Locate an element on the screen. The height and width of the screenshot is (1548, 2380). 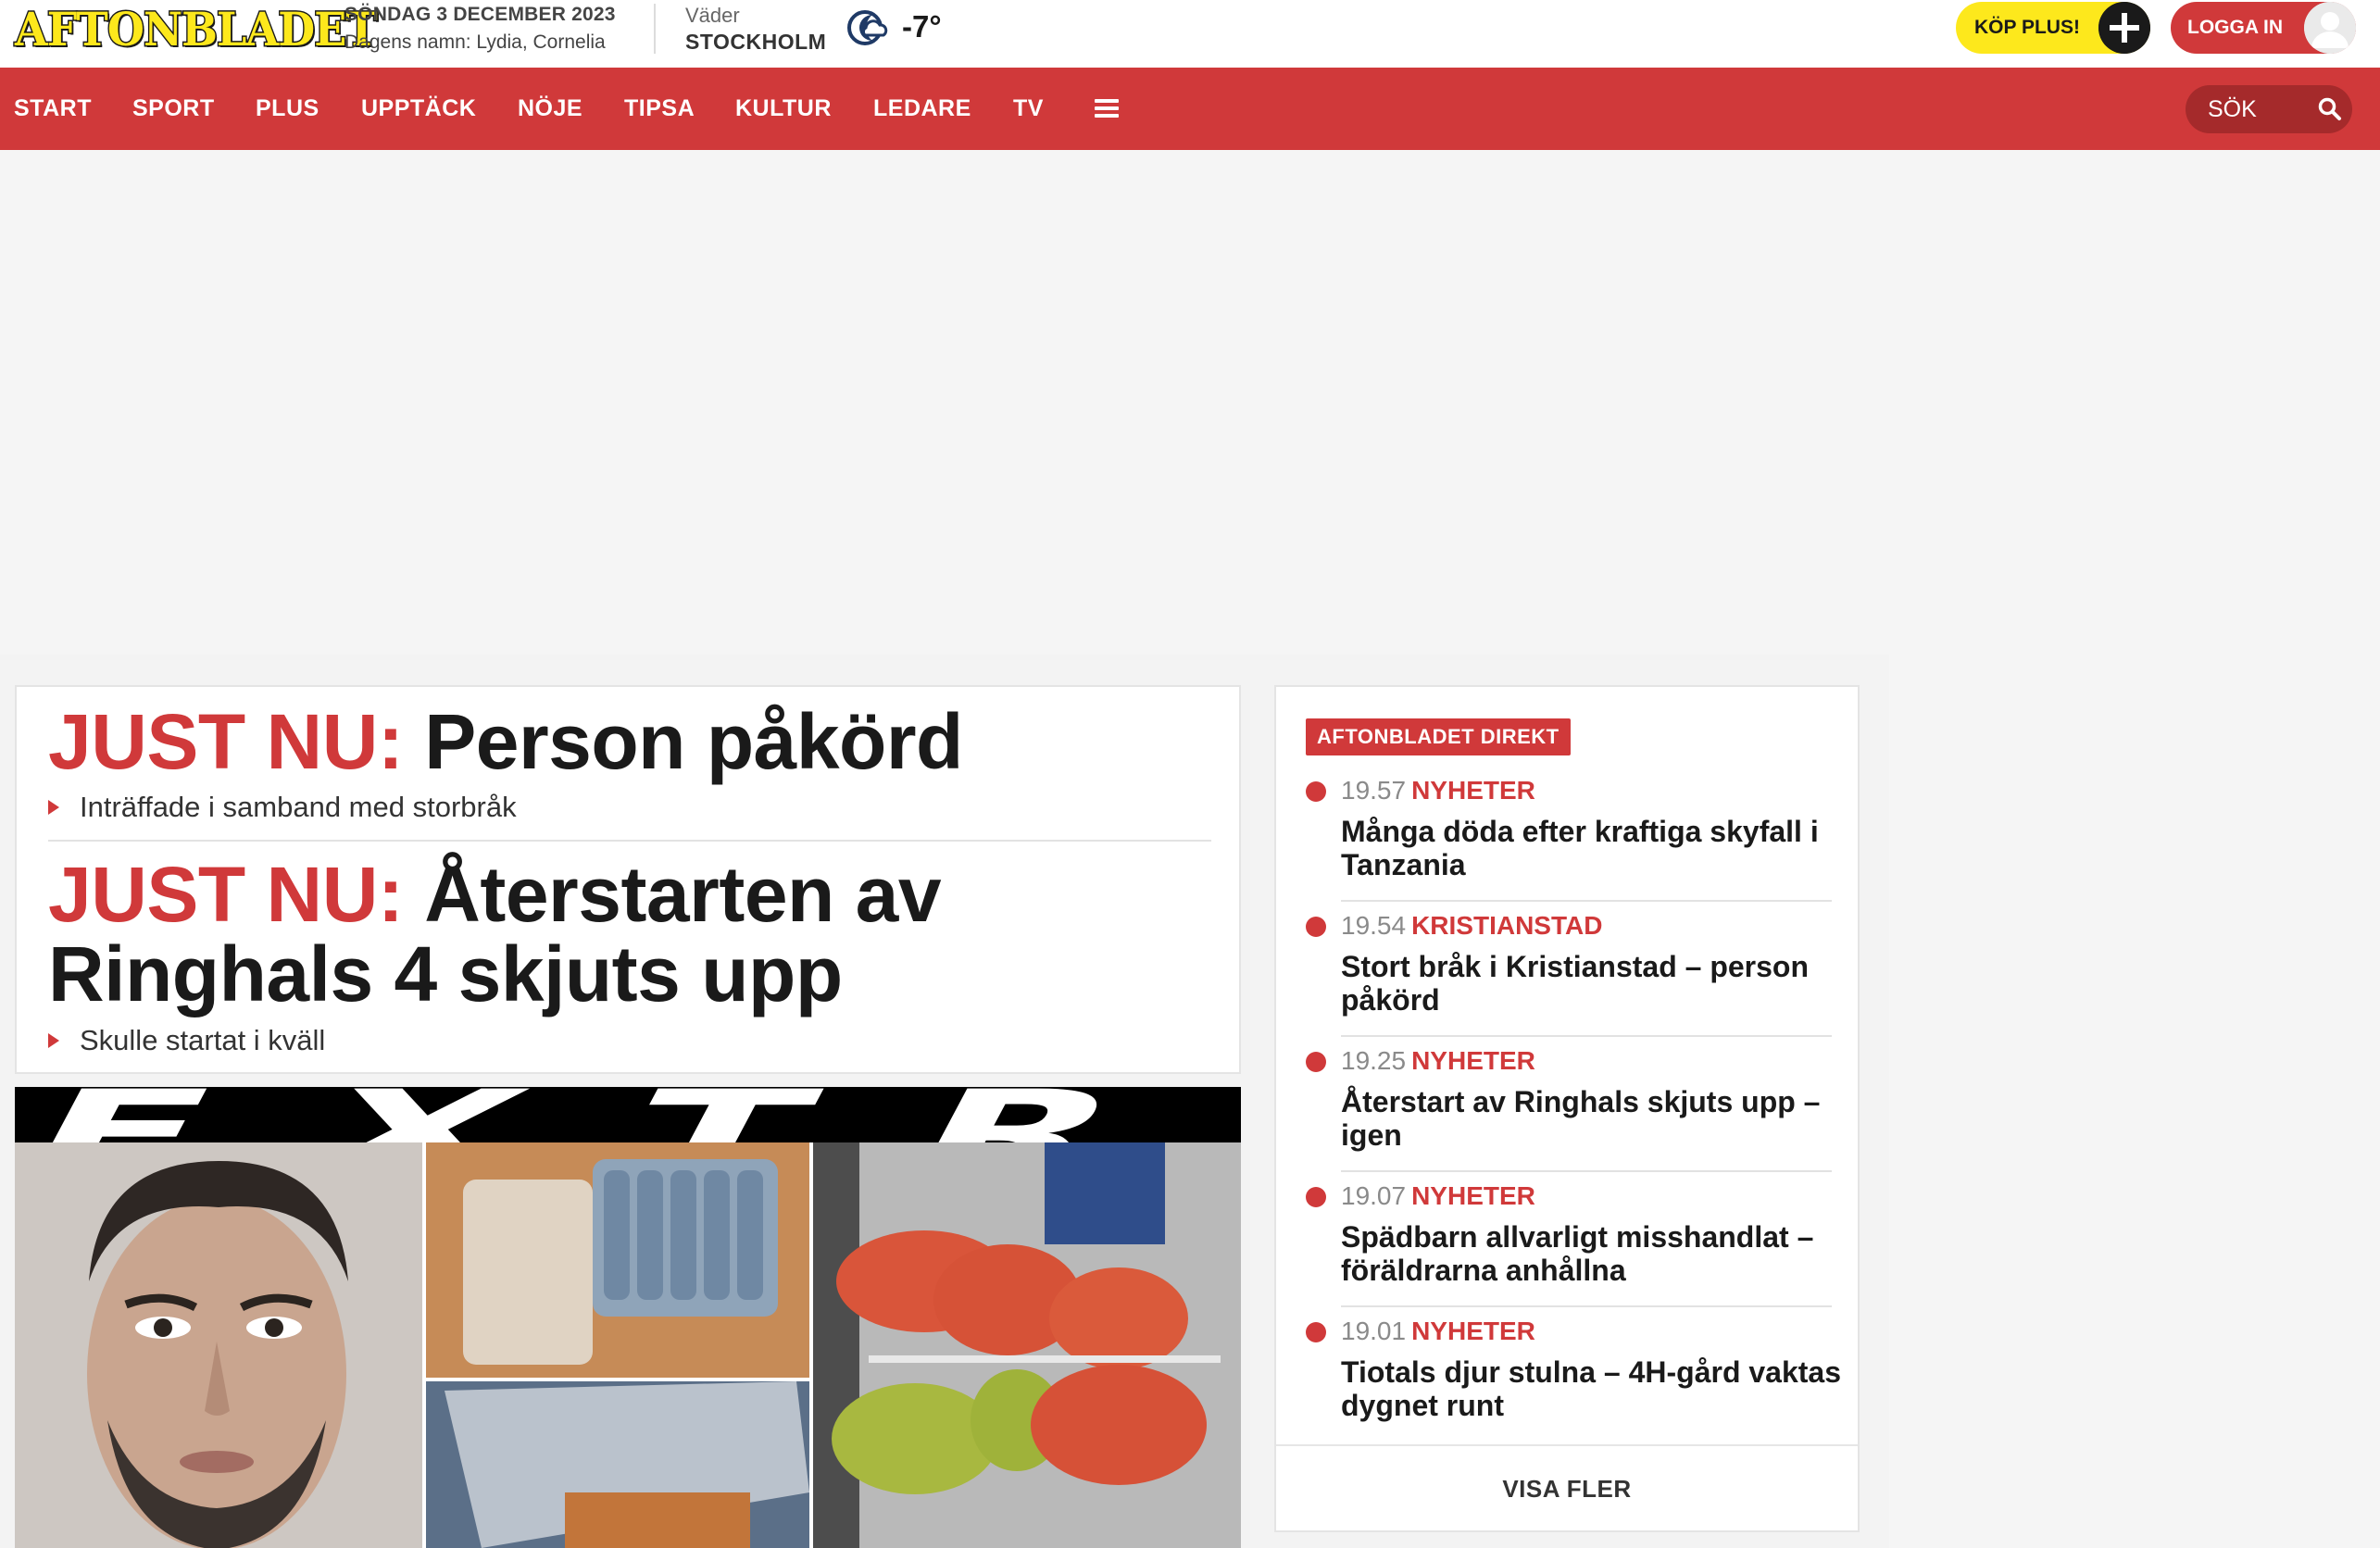
closet-pills-image is located at coordinates (1027, 1345).